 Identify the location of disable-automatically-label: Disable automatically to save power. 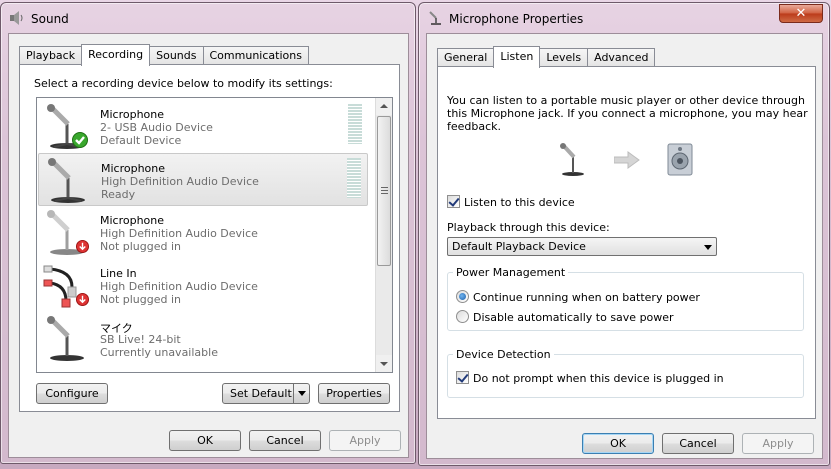
(573, 317).